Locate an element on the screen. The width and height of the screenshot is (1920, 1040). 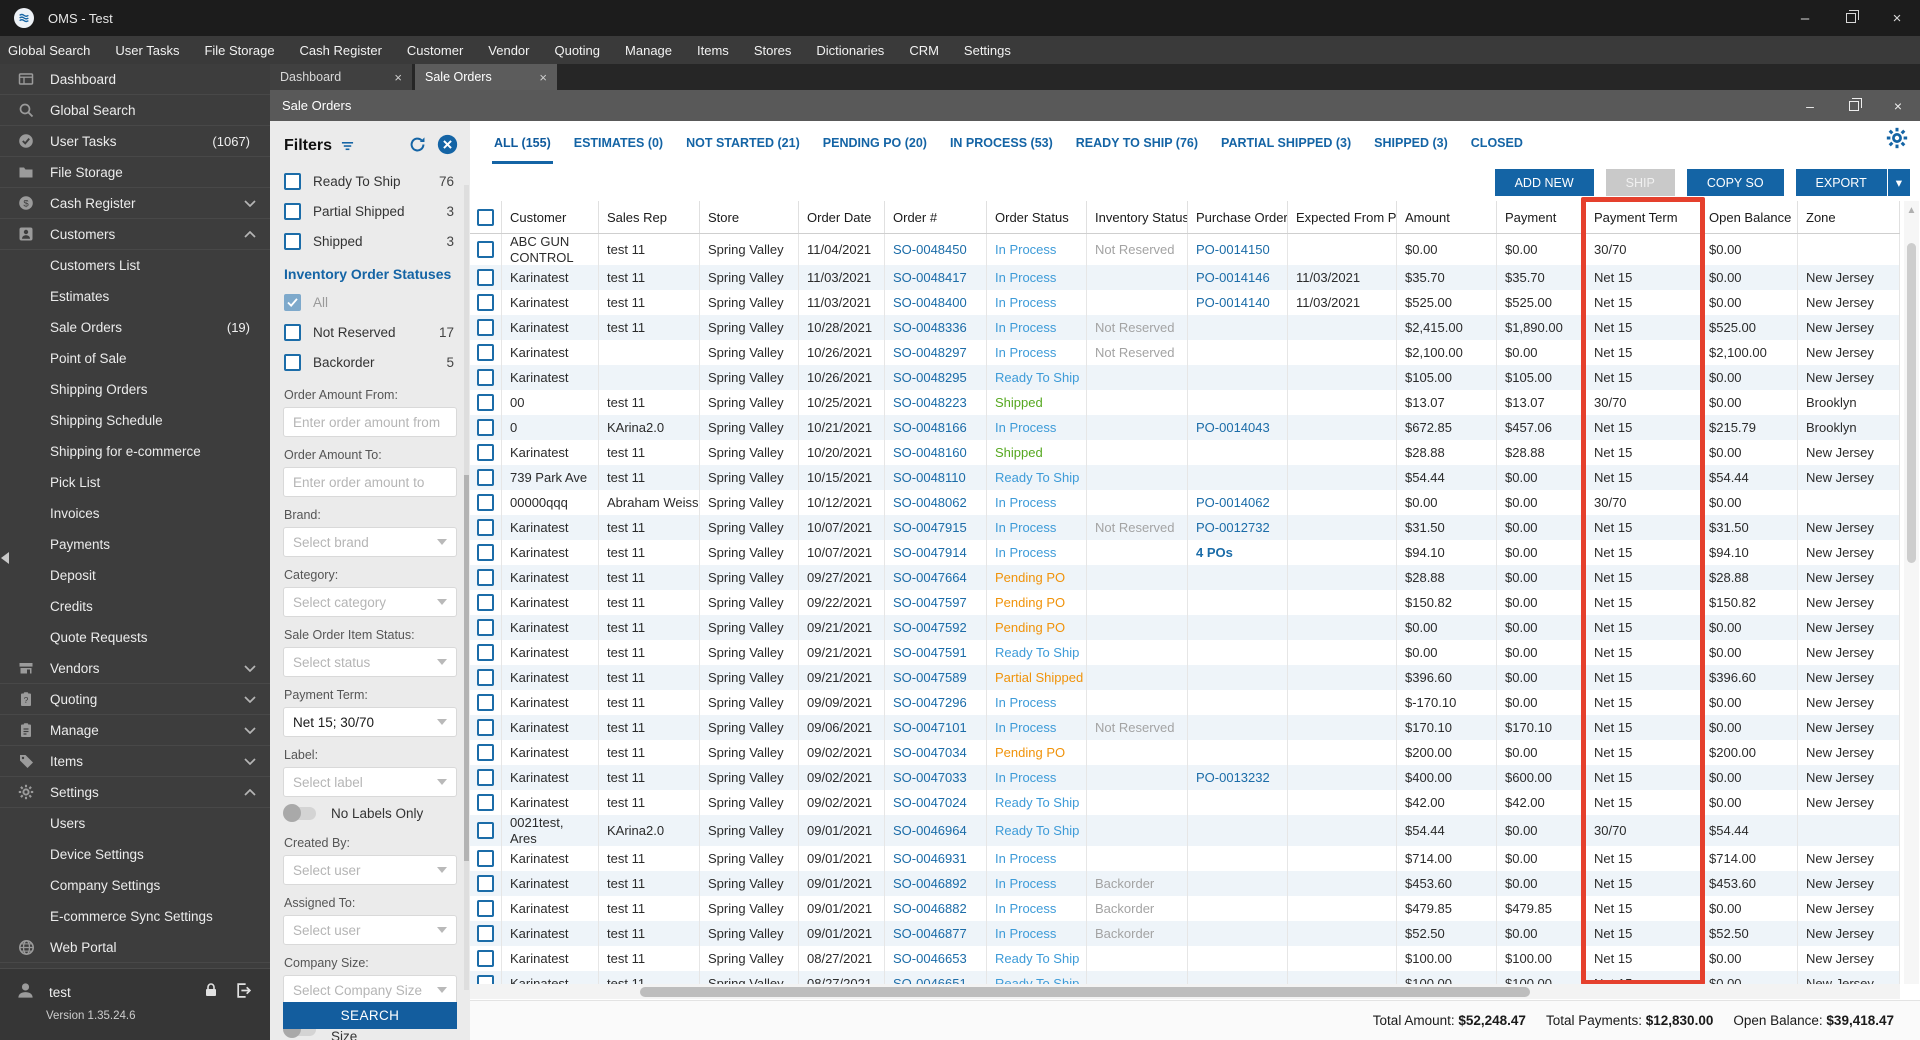
order-link: SO-0047024 is located at coordinates (930, 802).